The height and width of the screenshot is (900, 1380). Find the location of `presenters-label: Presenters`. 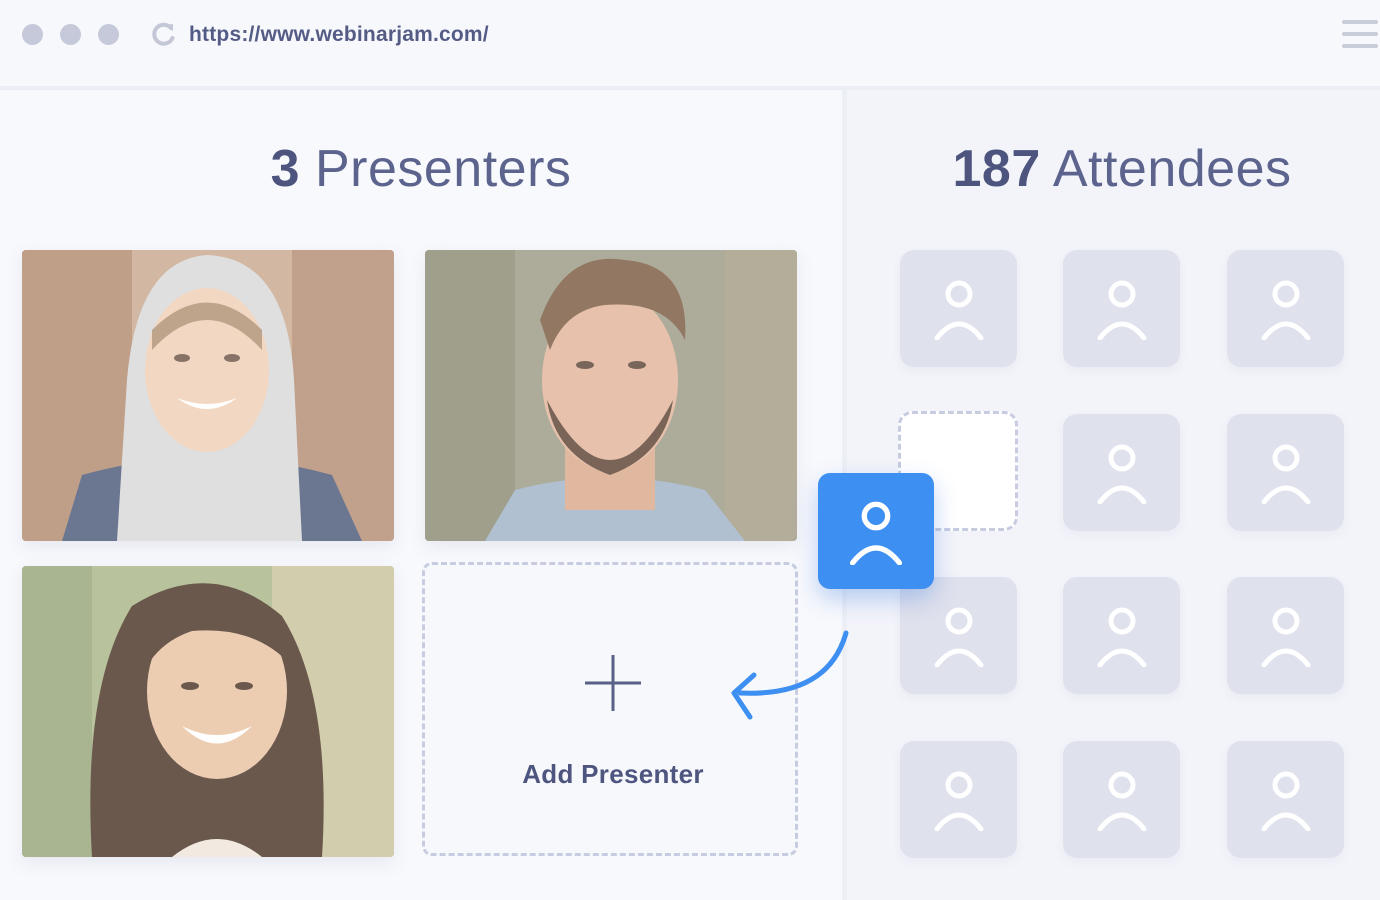

presenters-label: Presenters is located at coordinates (443, 169).